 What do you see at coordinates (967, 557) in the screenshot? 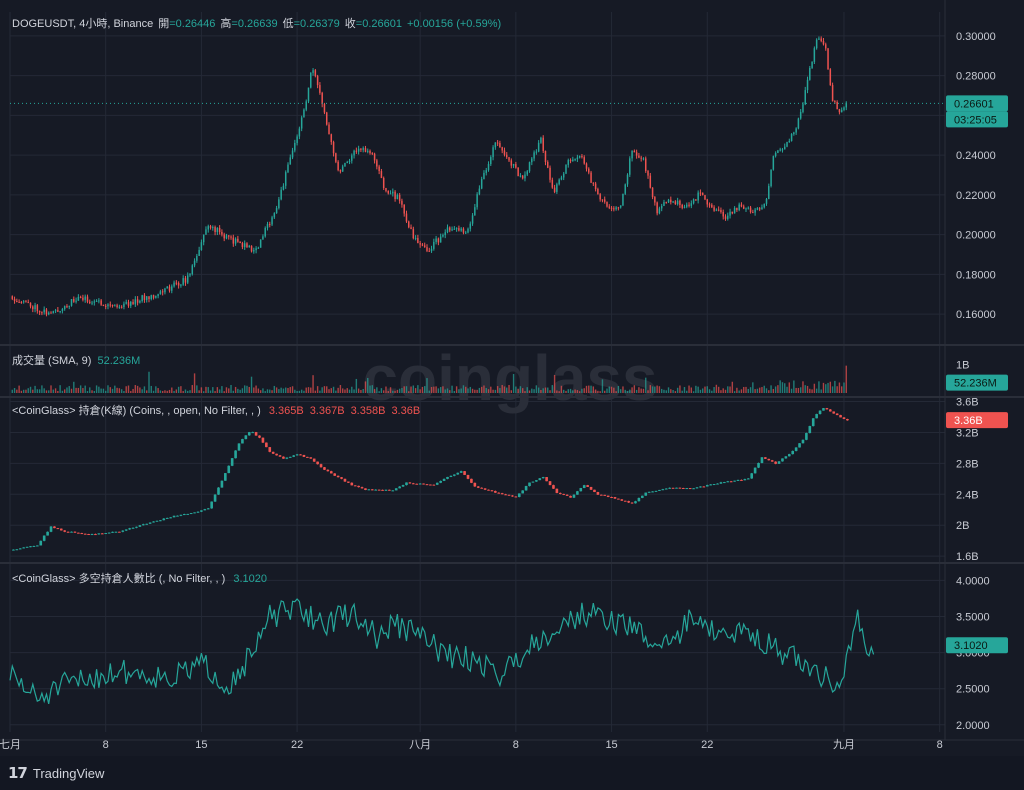
I see `y-tick-label: 1.6B` at bounding box center [967, 557].